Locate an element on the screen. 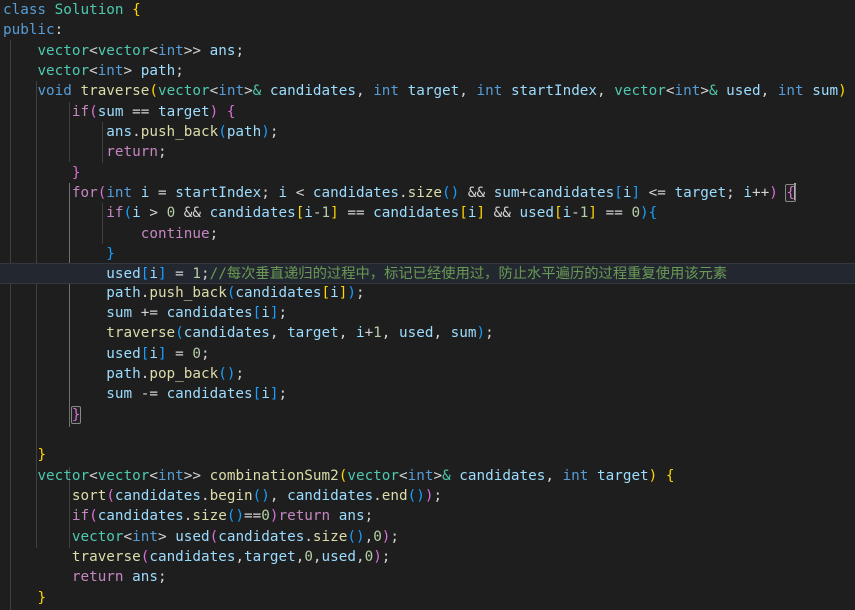  code-line-13: } is located at coordinates (427, 254).